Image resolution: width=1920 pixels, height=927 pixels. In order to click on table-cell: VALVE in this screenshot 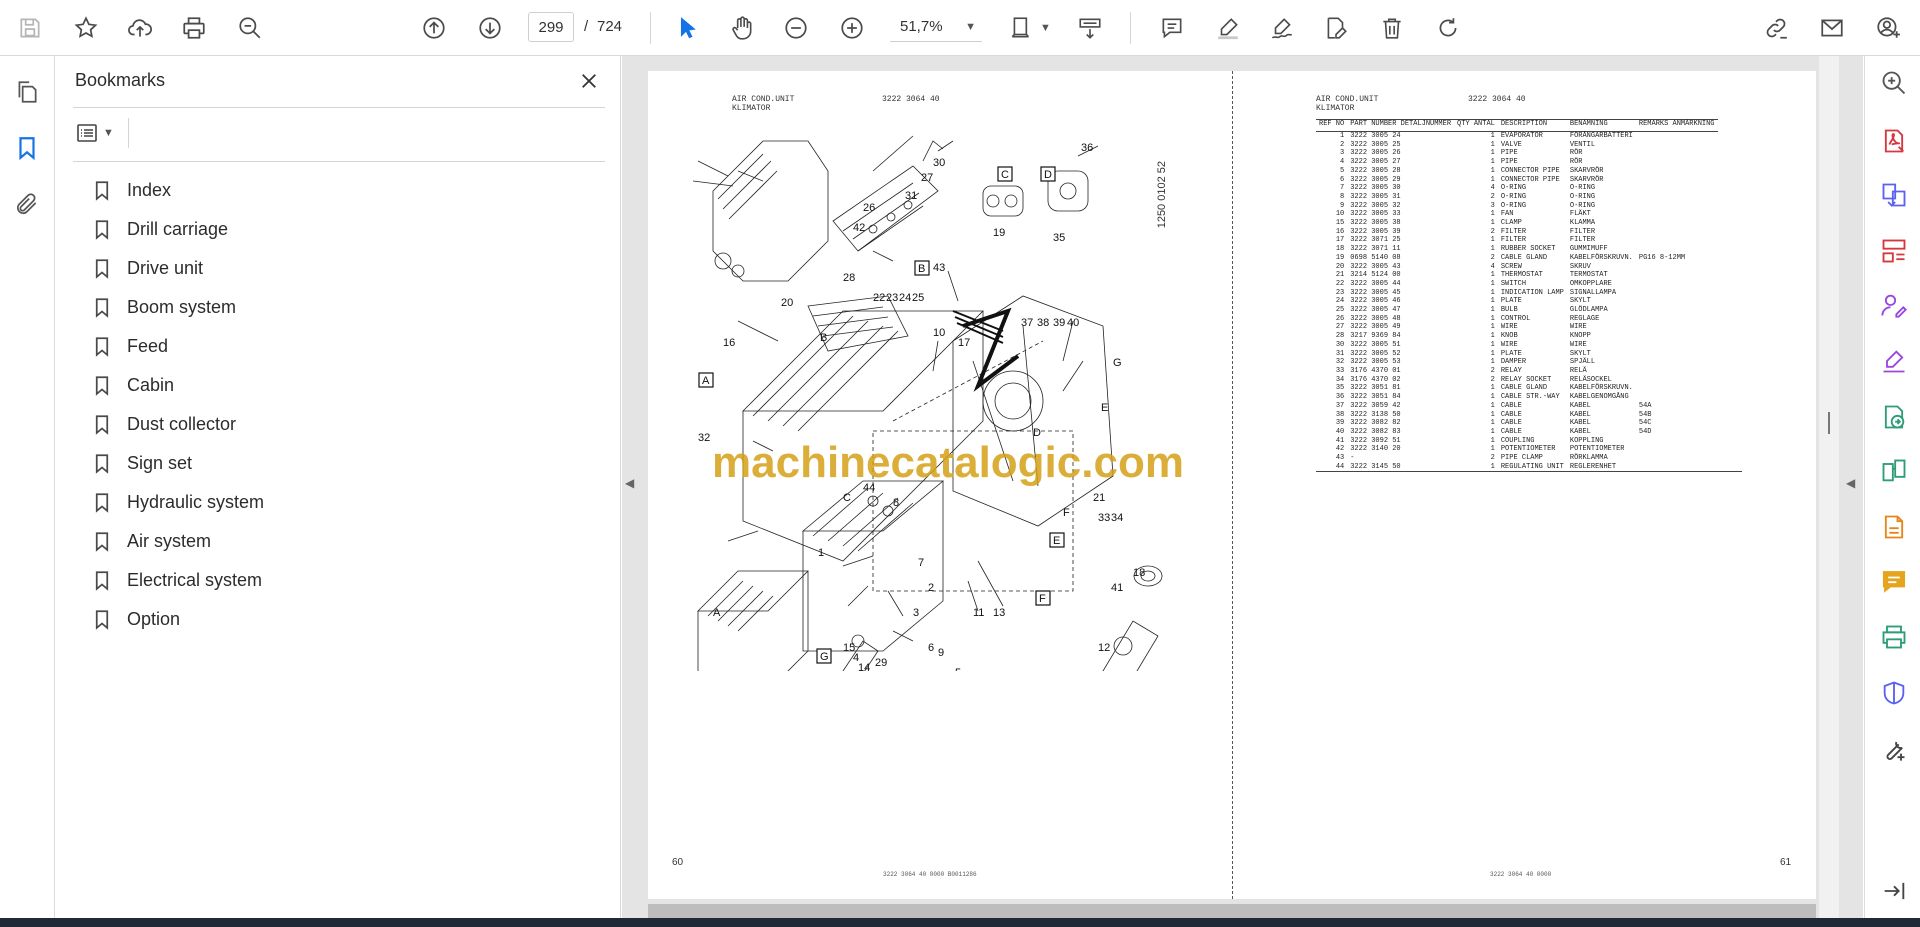, I will do `click(1511, 144)`.